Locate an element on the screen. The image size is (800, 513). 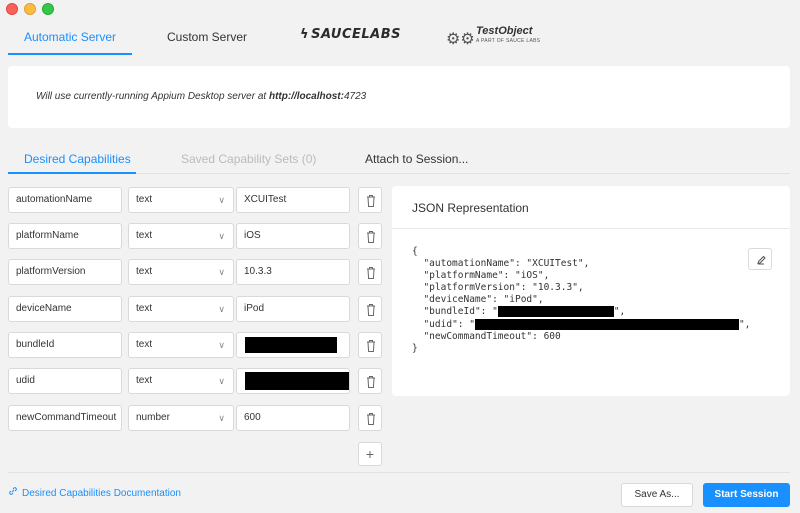
close-window-button is located at coordinates (12, 9).